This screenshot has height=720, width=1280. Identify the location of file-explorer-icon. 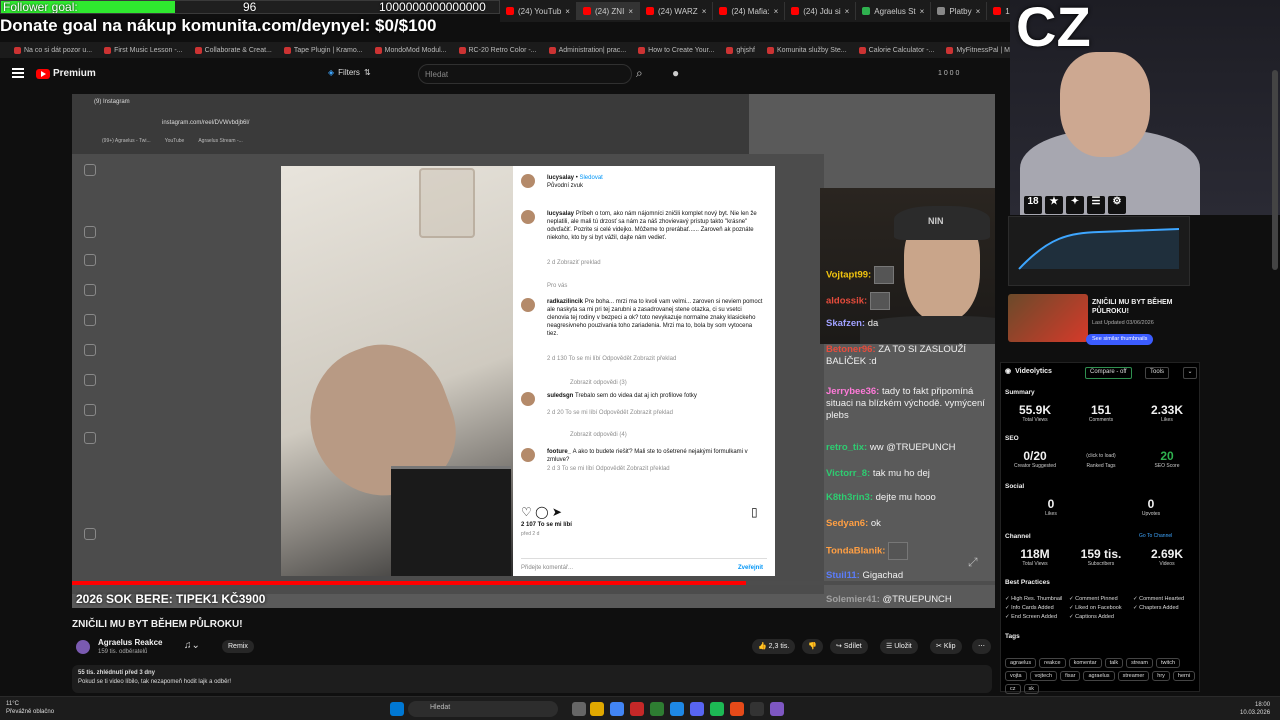
(597, 709).